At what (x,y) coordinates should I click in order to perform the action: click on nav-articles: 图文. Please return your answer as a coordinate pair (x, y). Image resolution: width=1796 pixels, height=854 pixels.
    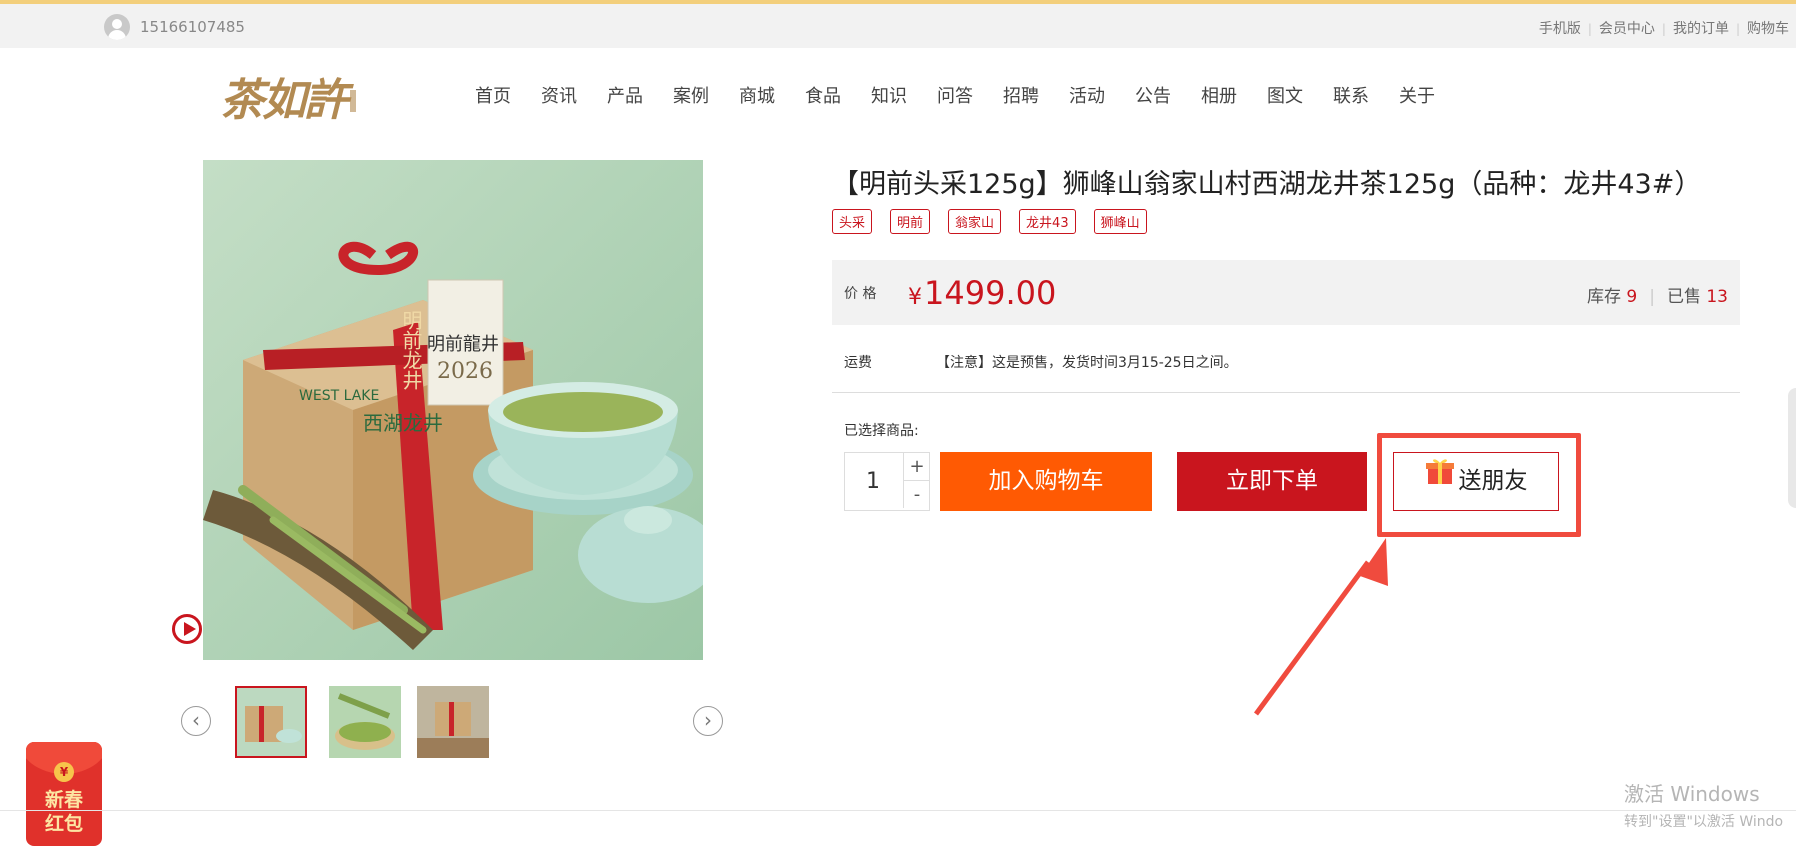
    Looking at the image, I should click on (1285, 95).